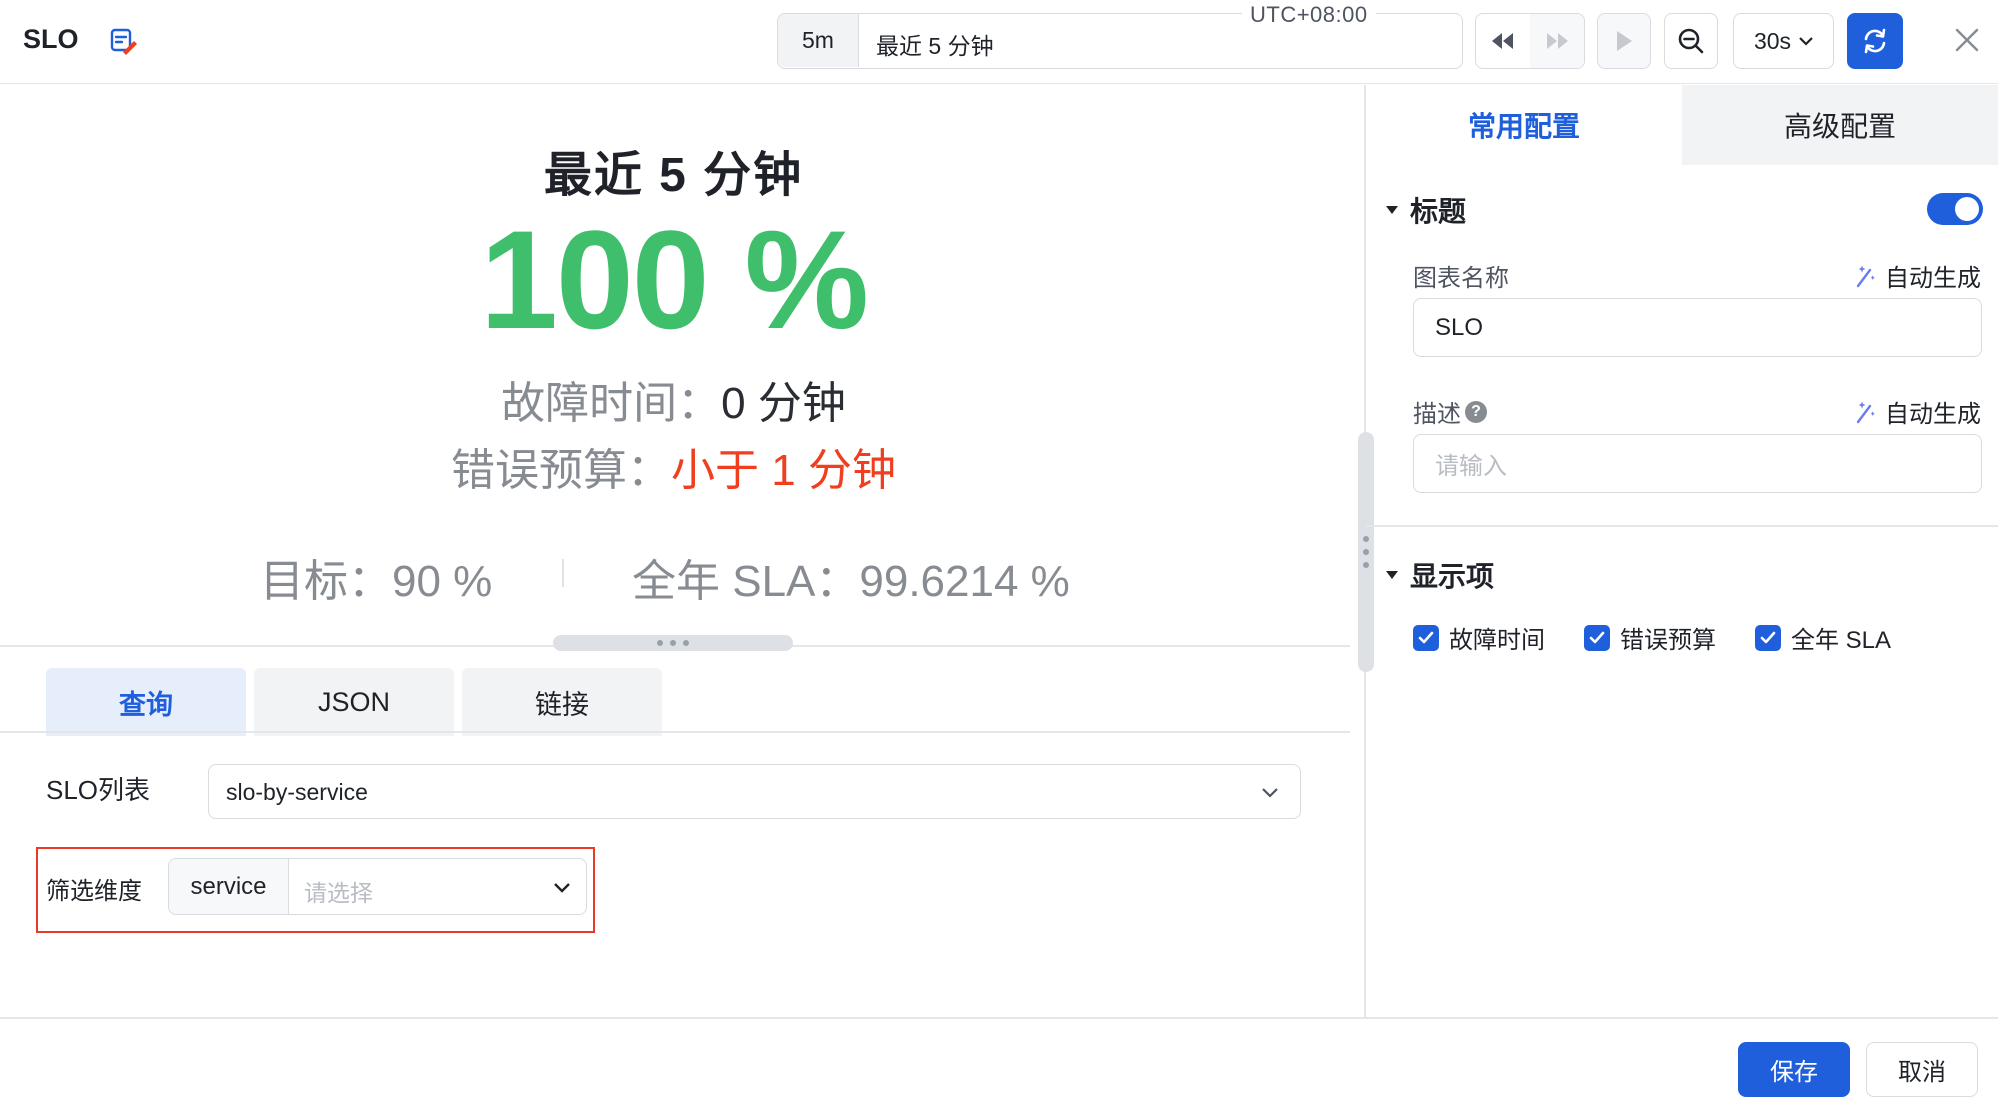  Describe the element at coordinates (673, 175) in the screenshot. I see `slo-period: 最近 5 分钟` at that location.